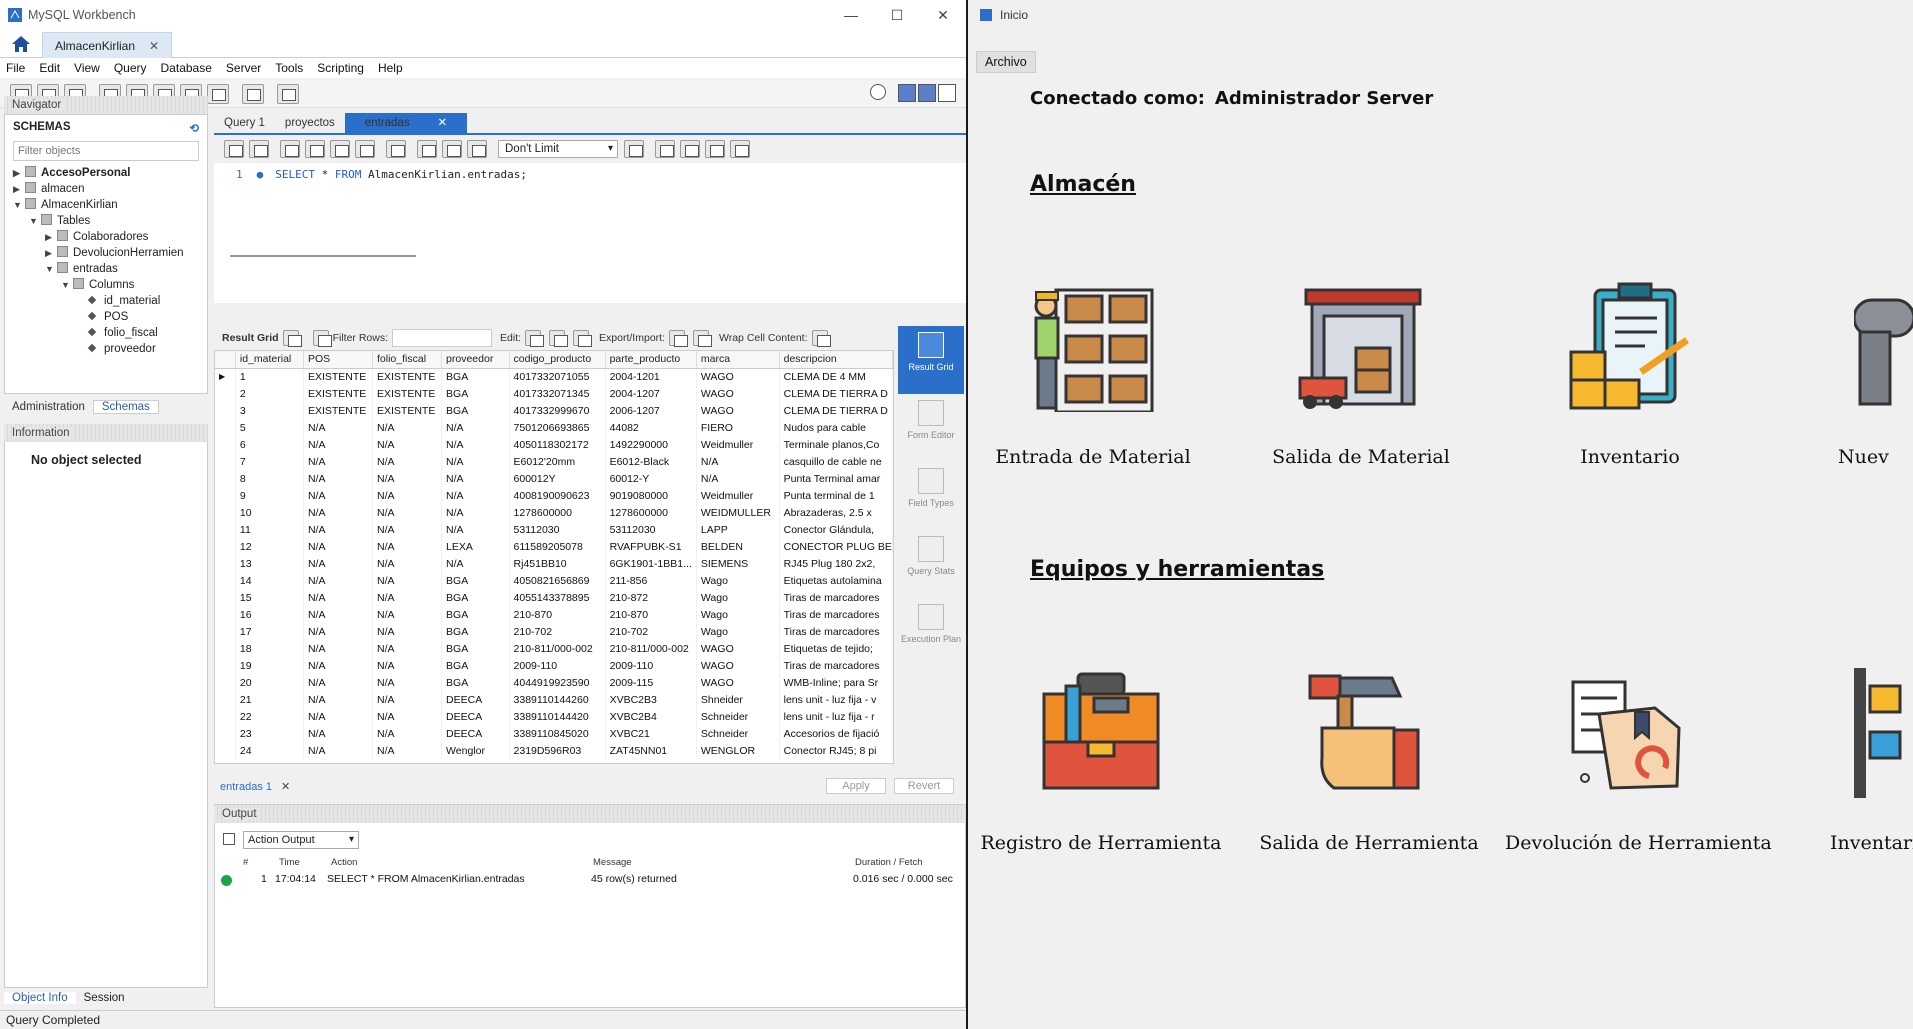 The width and height of the screenshot is (1913, 1029). Describe the element at coordinates (269, 716) in the screenshot. I see `table-cell: 22` at that location.